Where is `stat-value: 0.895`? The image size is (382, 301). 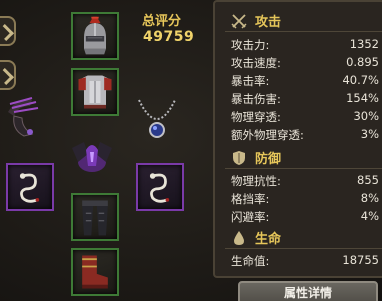
stat-value: 0.895 is located at coordinates (362, 62).